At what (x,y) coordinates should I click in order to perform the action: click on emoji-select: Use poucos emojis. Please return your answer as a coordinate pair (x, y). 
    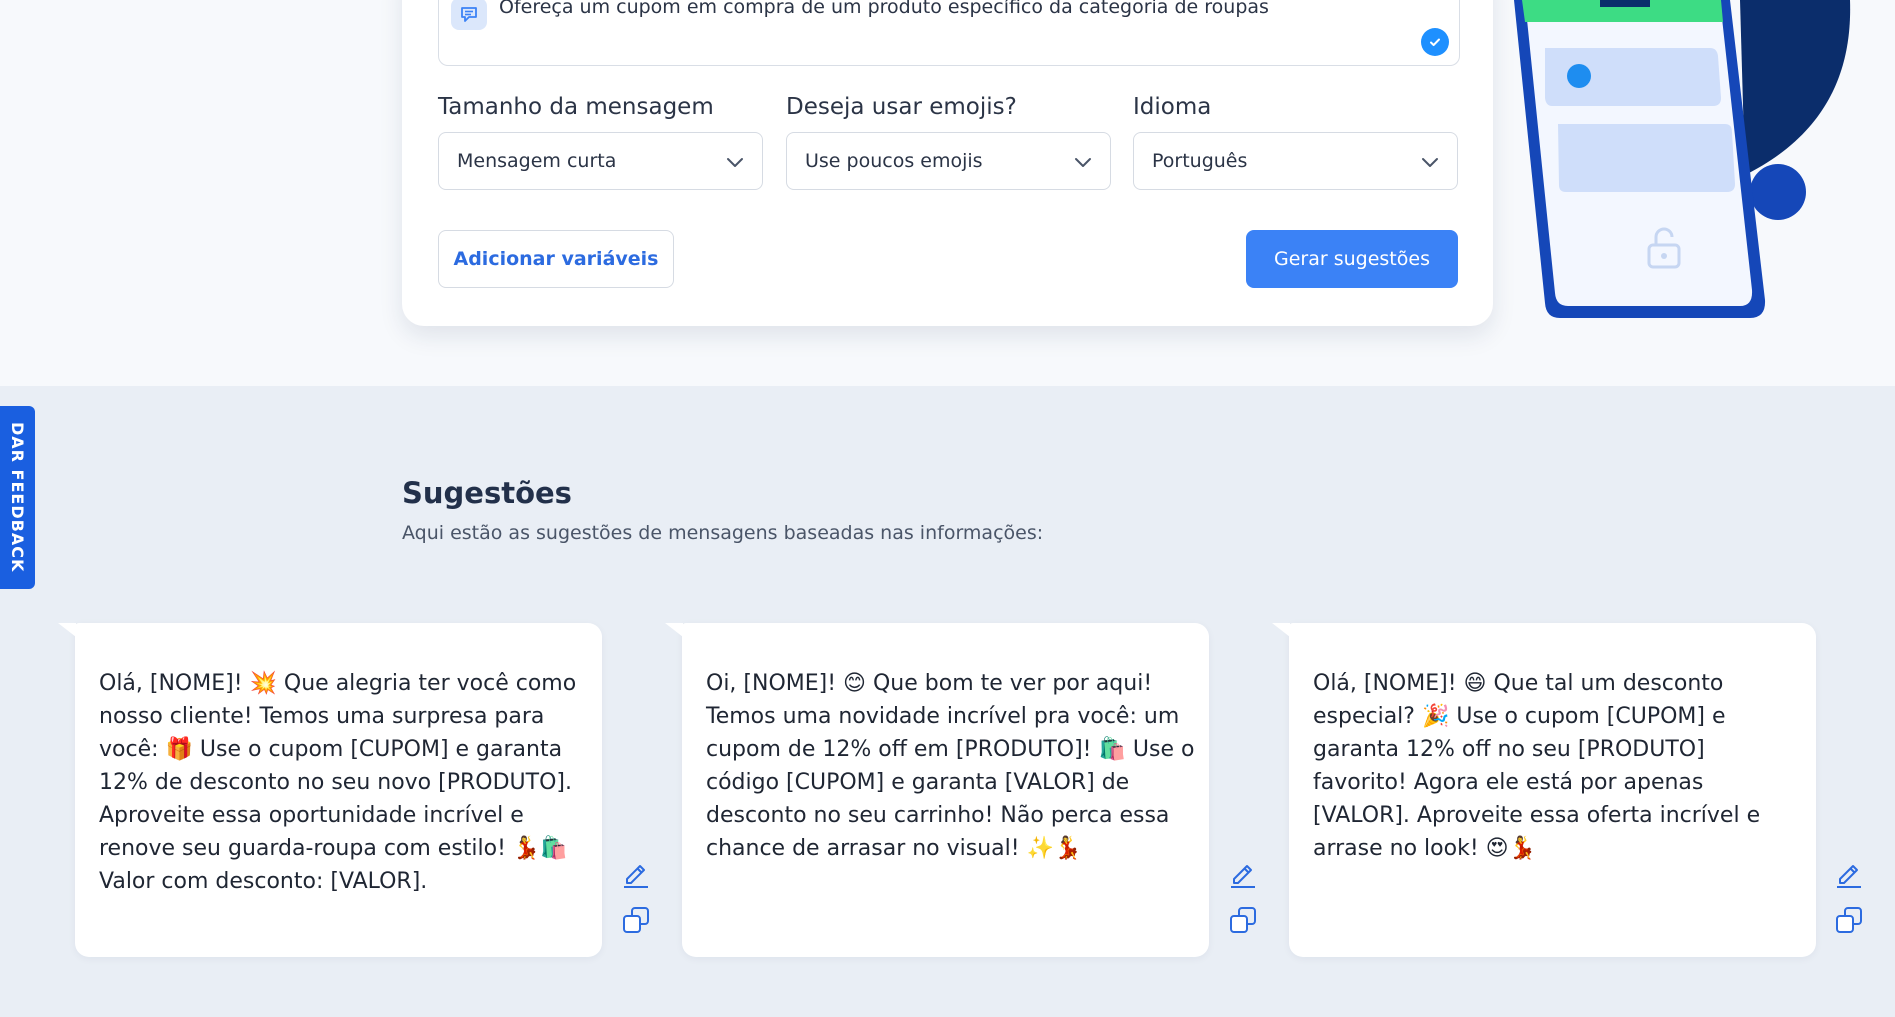
    Looking at the image, I should click on (948, 161).